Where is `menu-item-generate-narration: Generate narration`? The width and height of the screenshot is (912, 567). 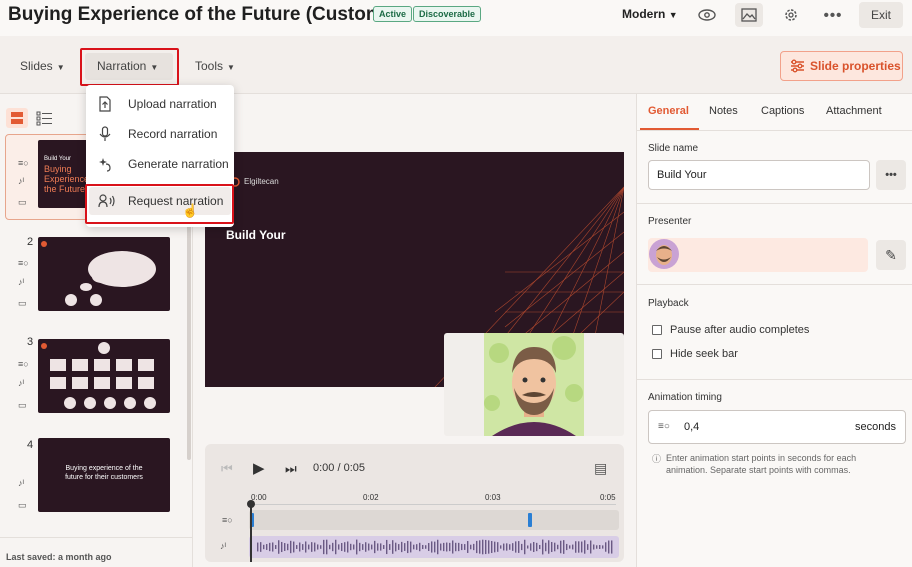 menu-item-generate-narration: Generate narration is located at coordinates (160, 164).